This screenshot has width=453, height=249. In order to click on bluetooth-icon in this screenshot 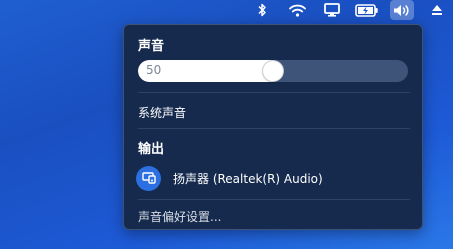, I will do `click(262, 10)`.